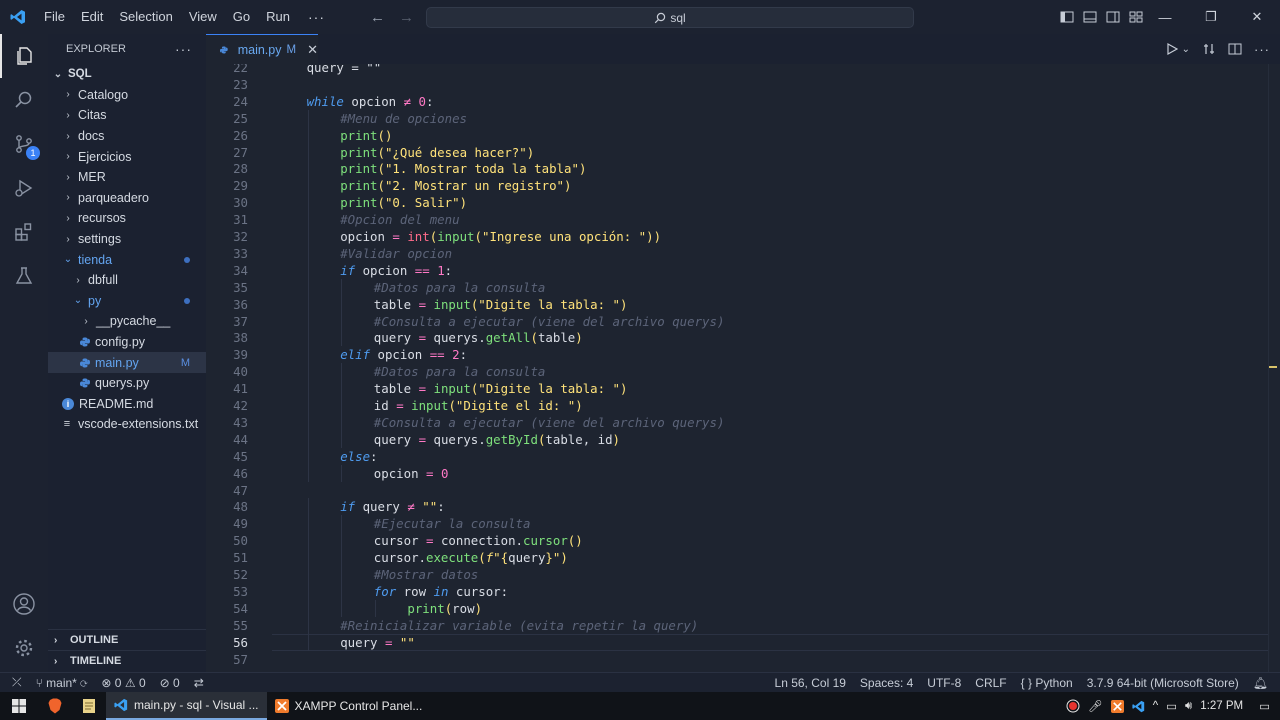  Describe the element at coordinates (737, 642) in the screenshot. I see `code-line: 56 query = ""` at that location.